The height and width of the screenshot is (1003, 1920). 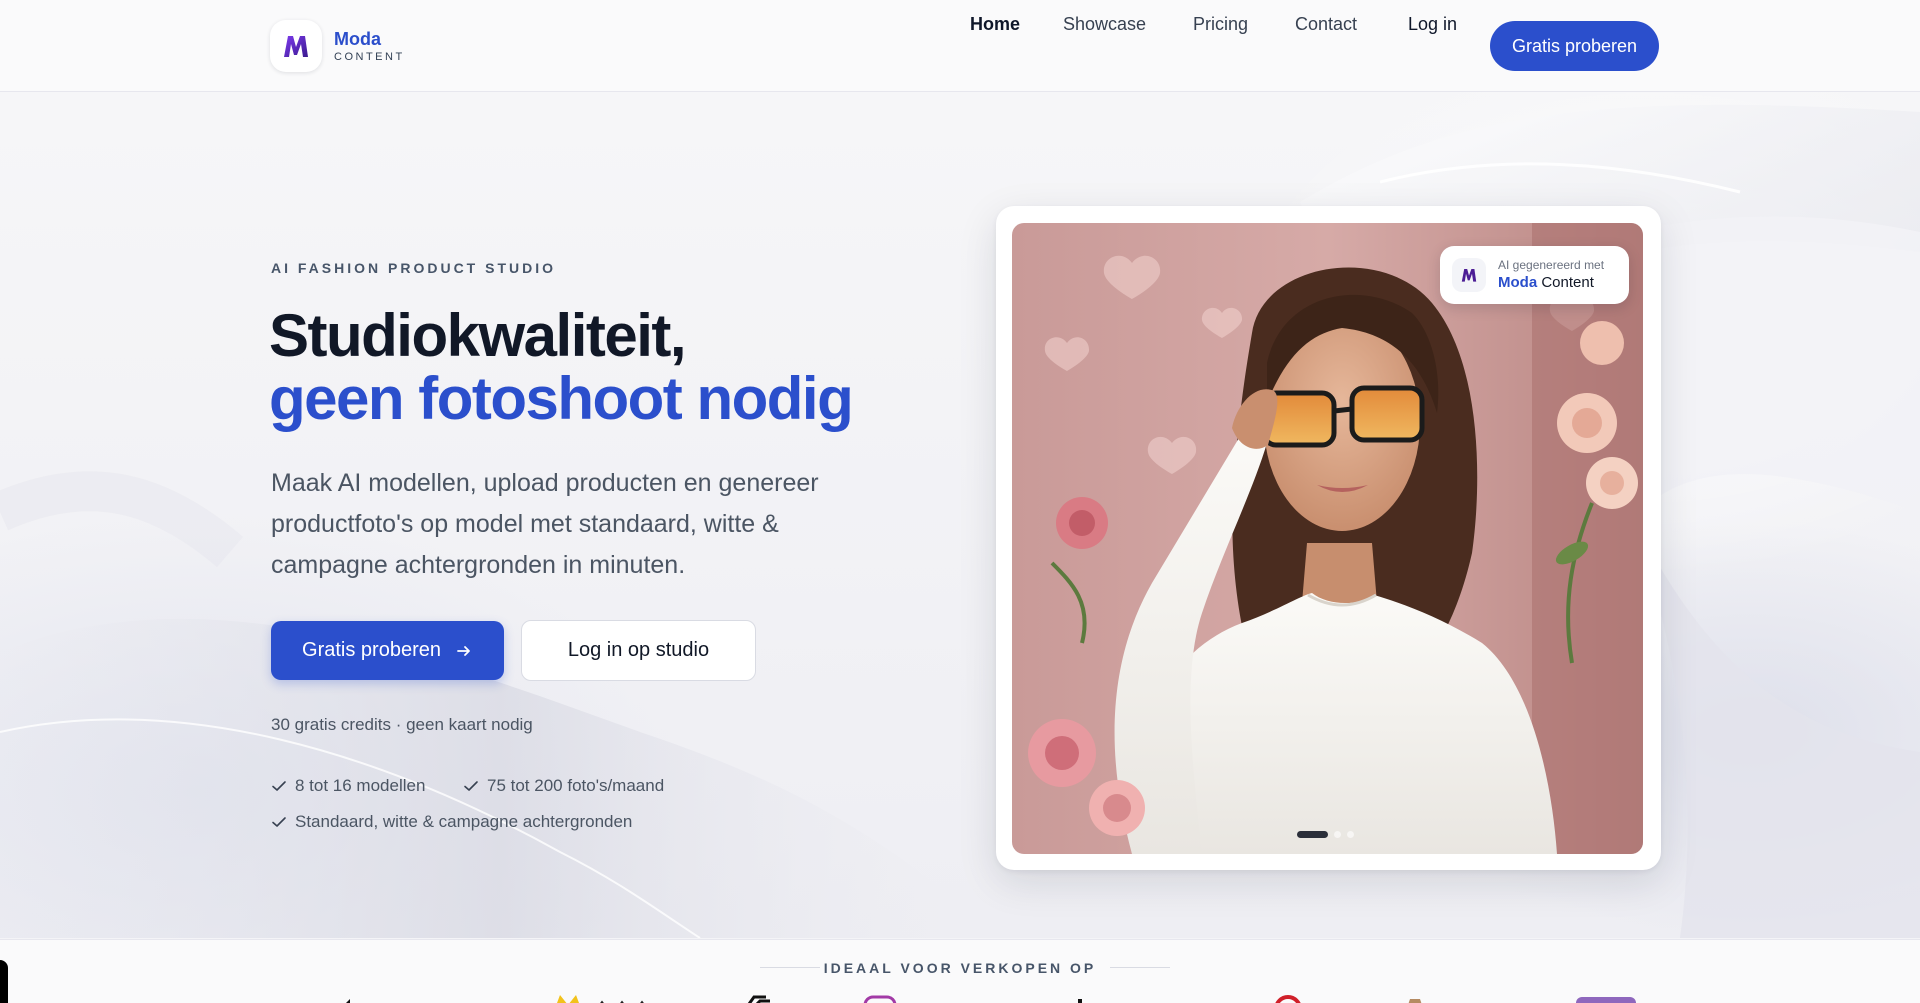 What do you see at coordinates (414, 268) in the screenshot?
I see `hero-eyebrow: AI FASHION PRODUCT STUDIO` at bounding box center [414, 268].